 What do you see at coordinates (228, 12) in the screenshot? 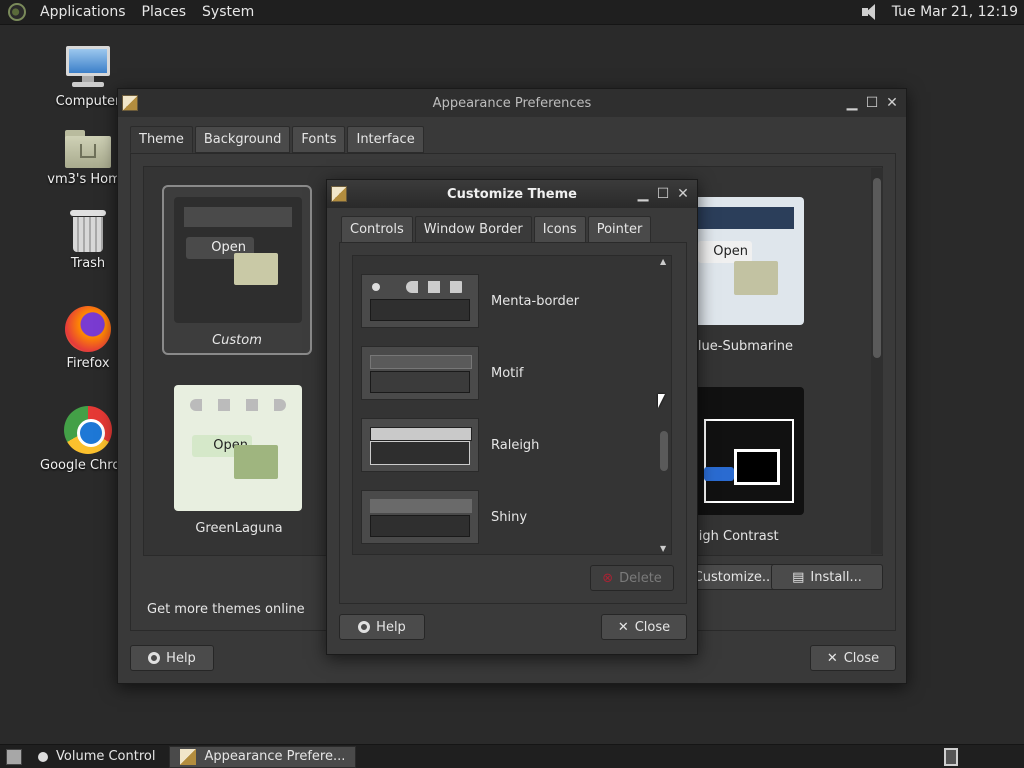
I see `menu-system: System` at bounding box center [228, 12].